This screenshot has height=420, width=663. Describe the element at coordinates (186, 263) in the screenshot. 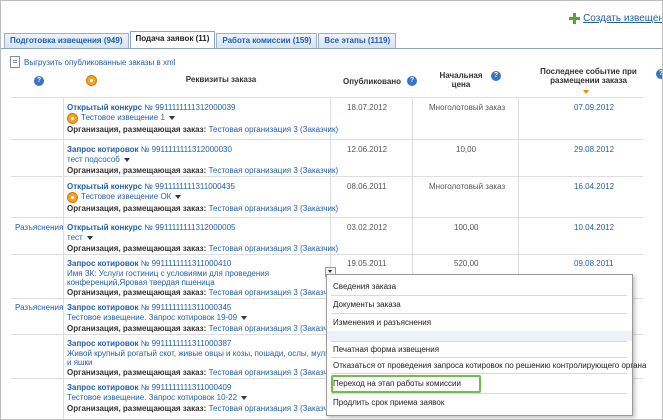

I see `order-number-link: № 9911111111311000410` at that location.